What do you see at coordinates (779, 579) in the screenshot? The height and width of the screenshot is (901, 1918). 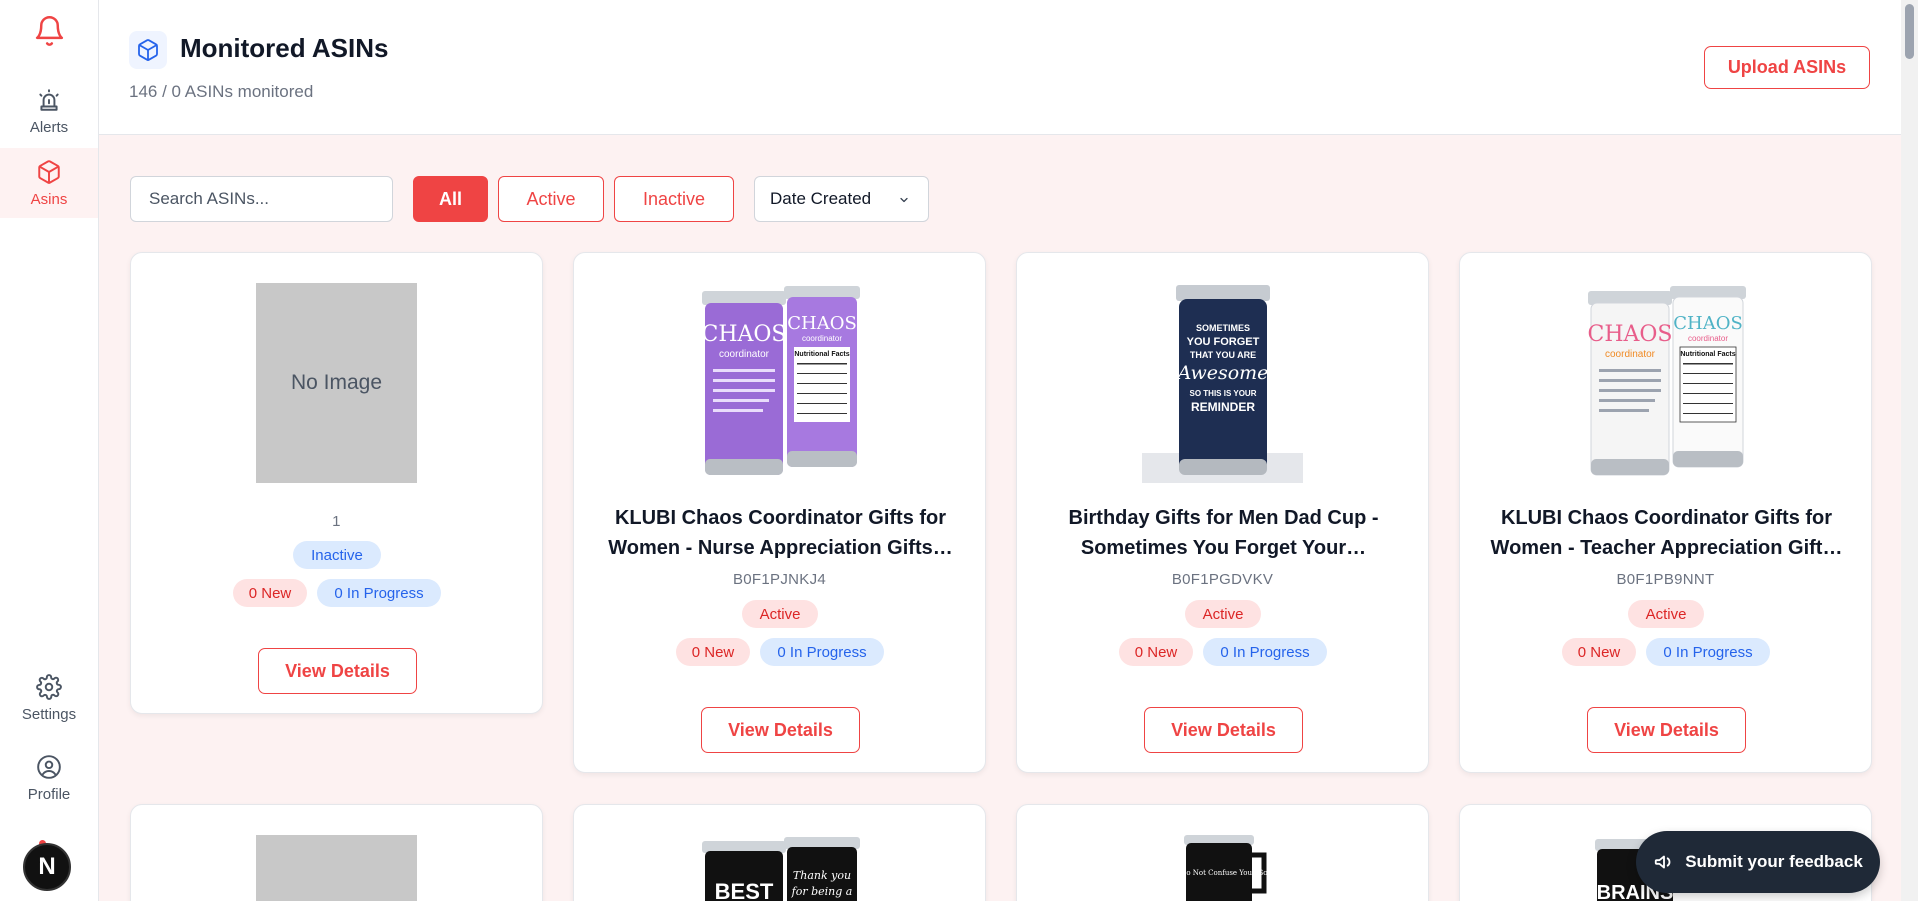 I see `asin-code: B0F1PJNKJ4` at bounding box center [779, 579].